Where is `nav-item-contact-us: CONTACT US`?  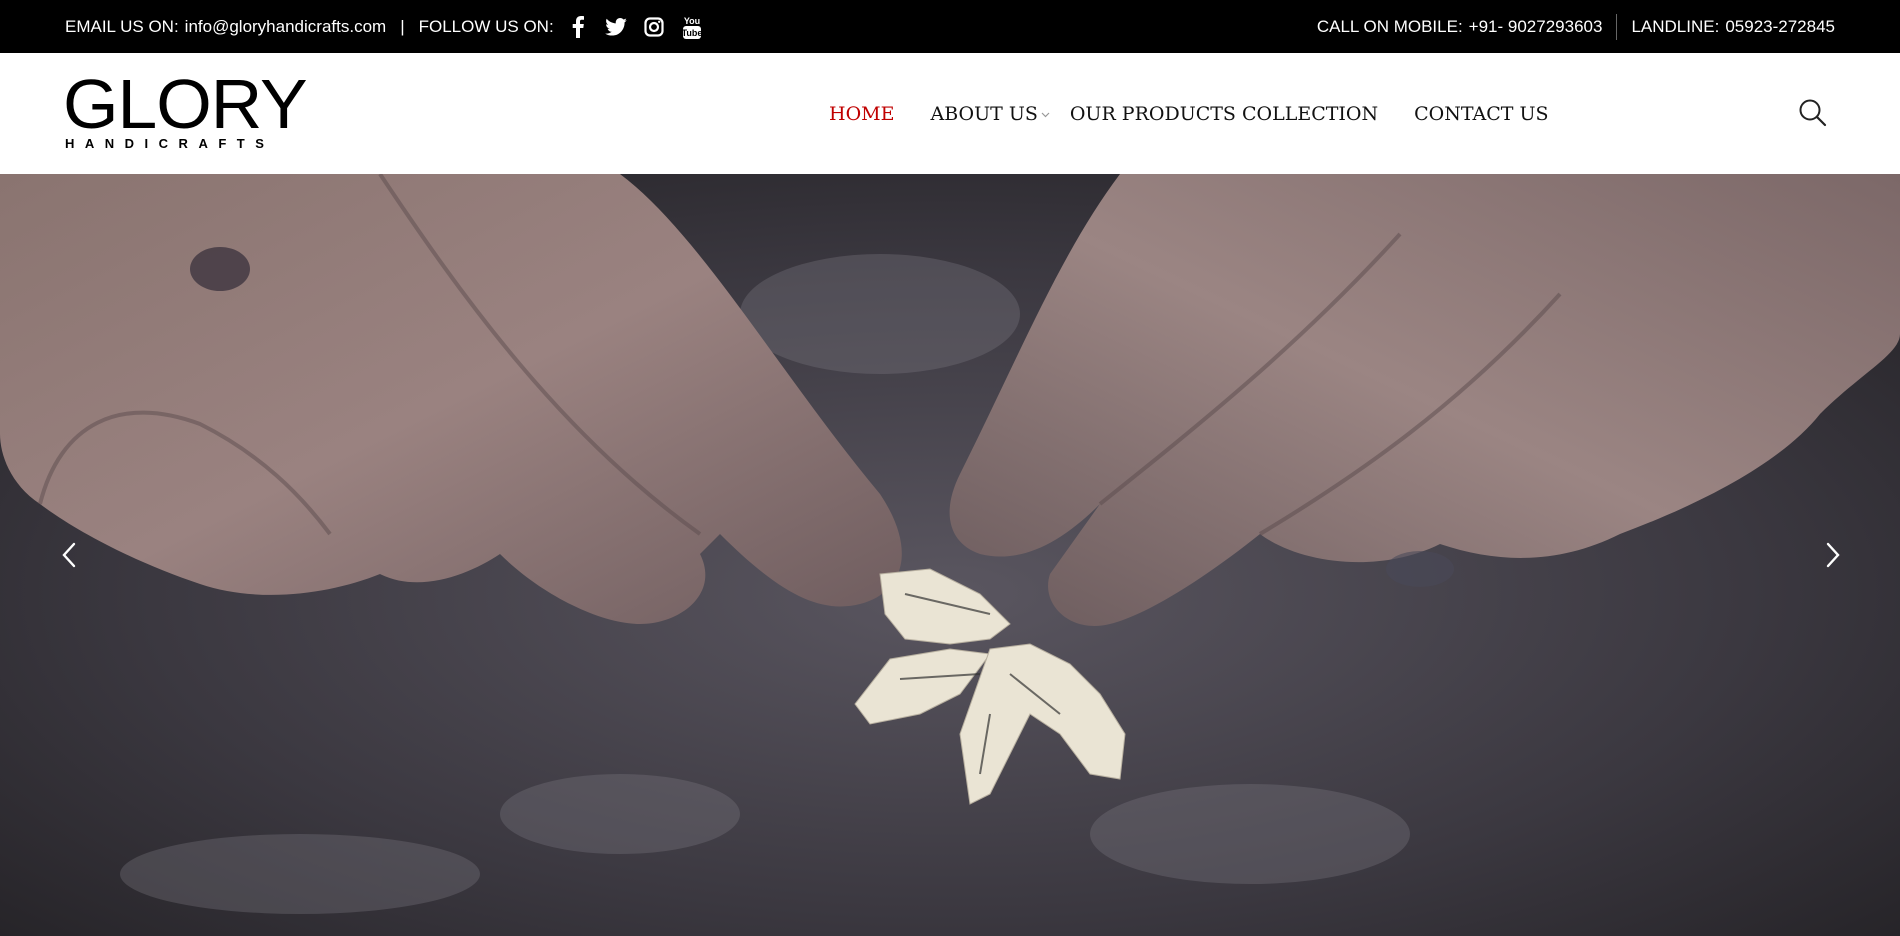
nav-item-contact-us: CONTACT US is located at coordinates (1481, 114).